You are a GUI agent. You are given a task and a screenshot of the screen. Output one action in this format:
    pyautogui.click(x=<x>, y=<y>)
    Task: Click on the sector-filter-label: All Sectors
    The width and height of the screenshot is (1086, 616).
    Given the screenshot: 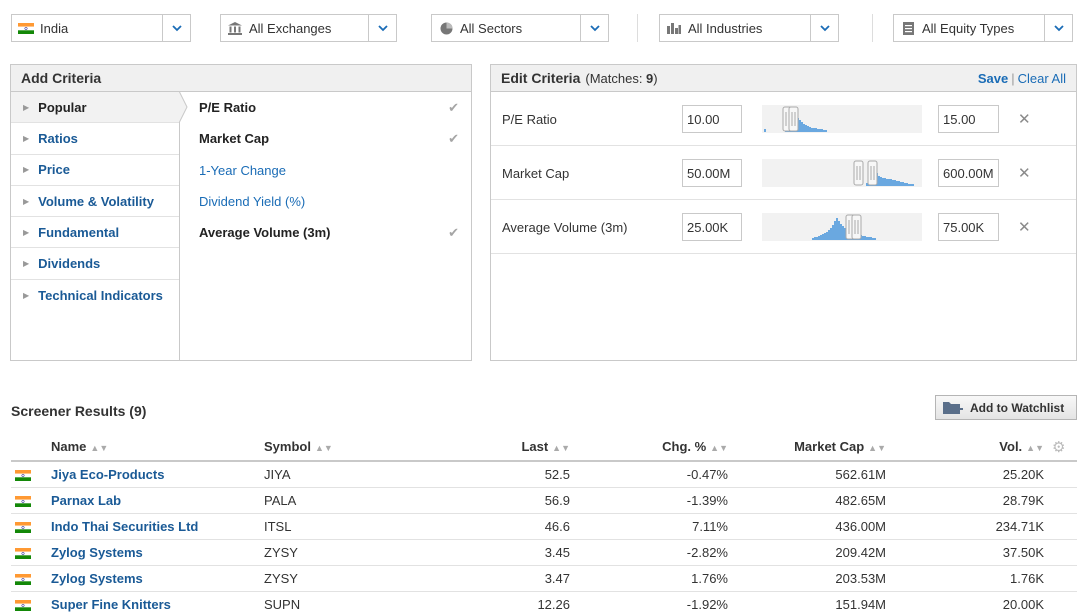 What is the action you would take?
    pyautogui.click(x=491, y=28)
    